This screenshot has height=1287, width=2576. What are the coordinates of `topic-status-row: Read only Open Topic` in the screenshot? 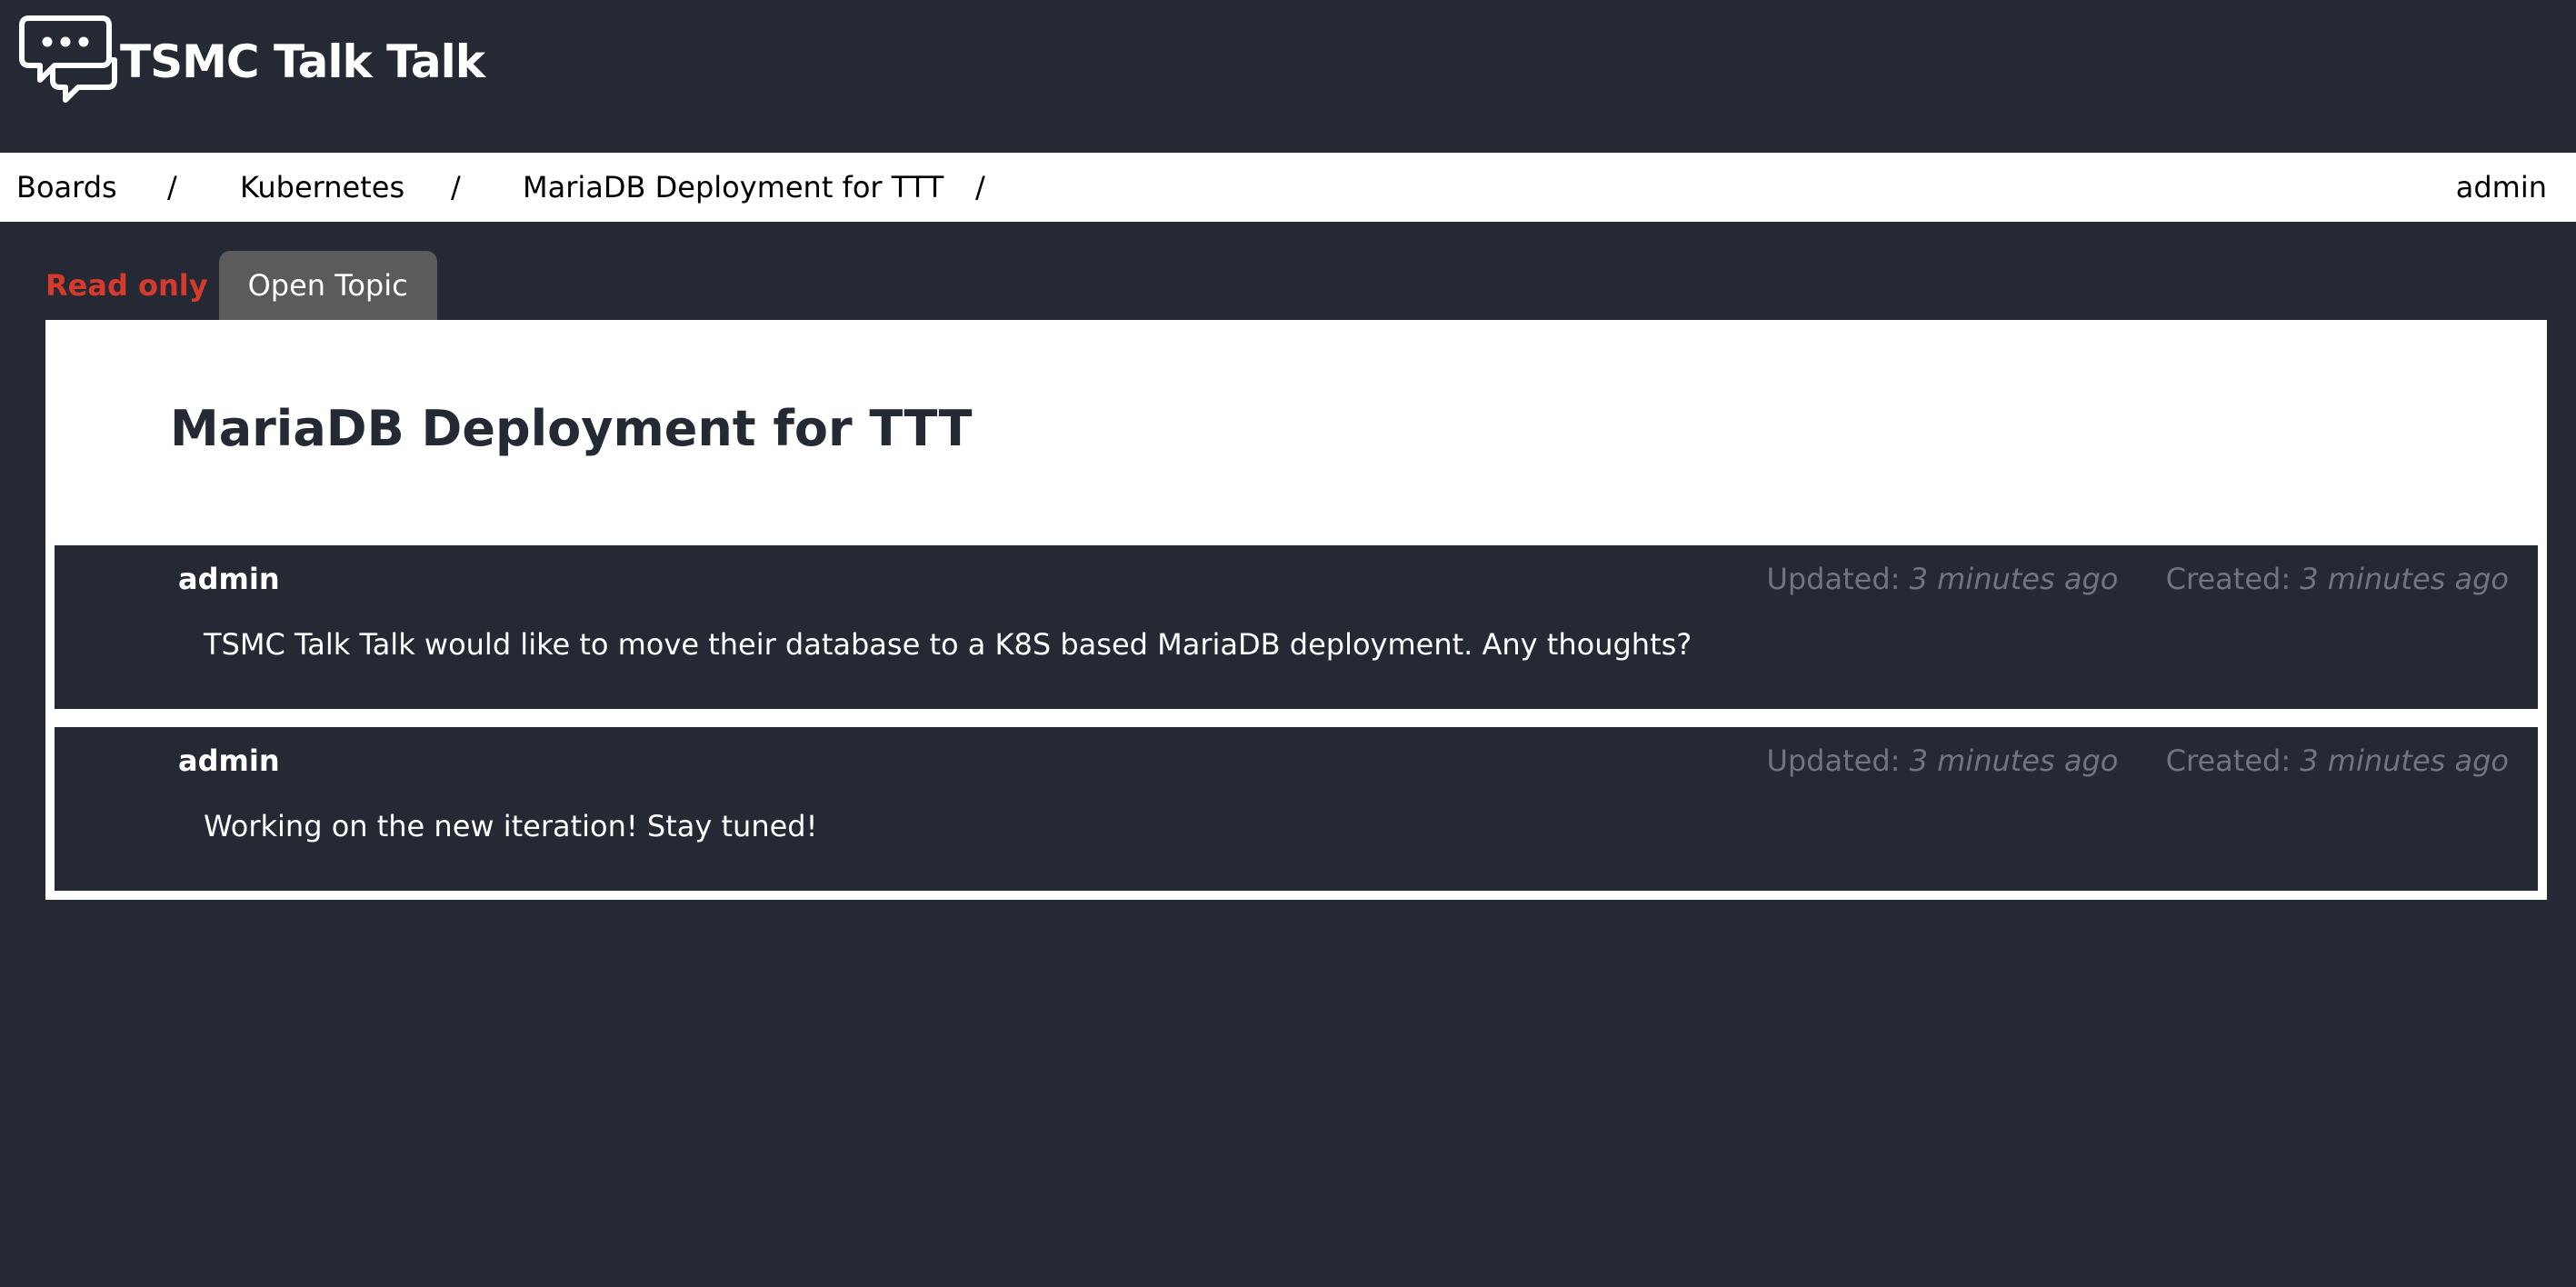 It's located at (241, 285).